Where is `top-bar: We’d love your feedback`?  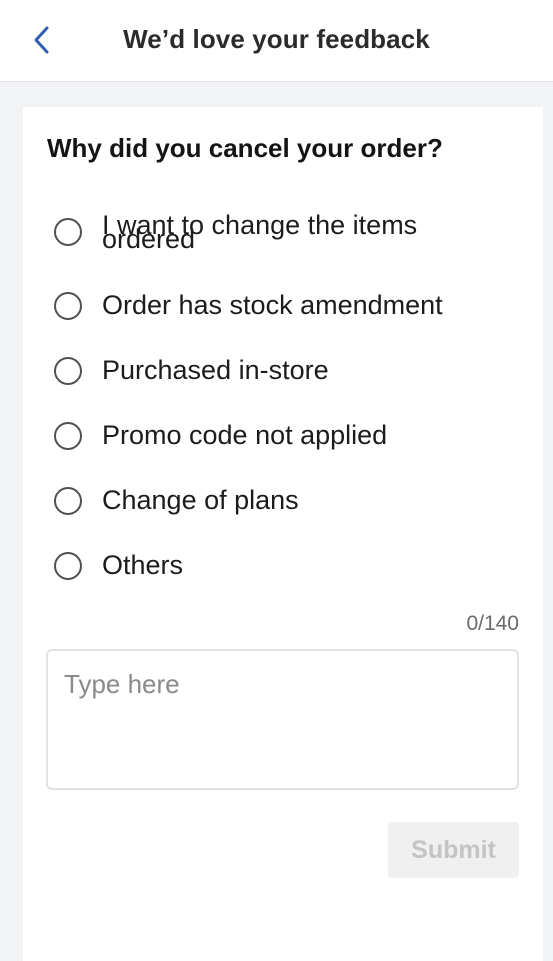
top-bar: We’d love your feedback is located at coordinates (276, 41).